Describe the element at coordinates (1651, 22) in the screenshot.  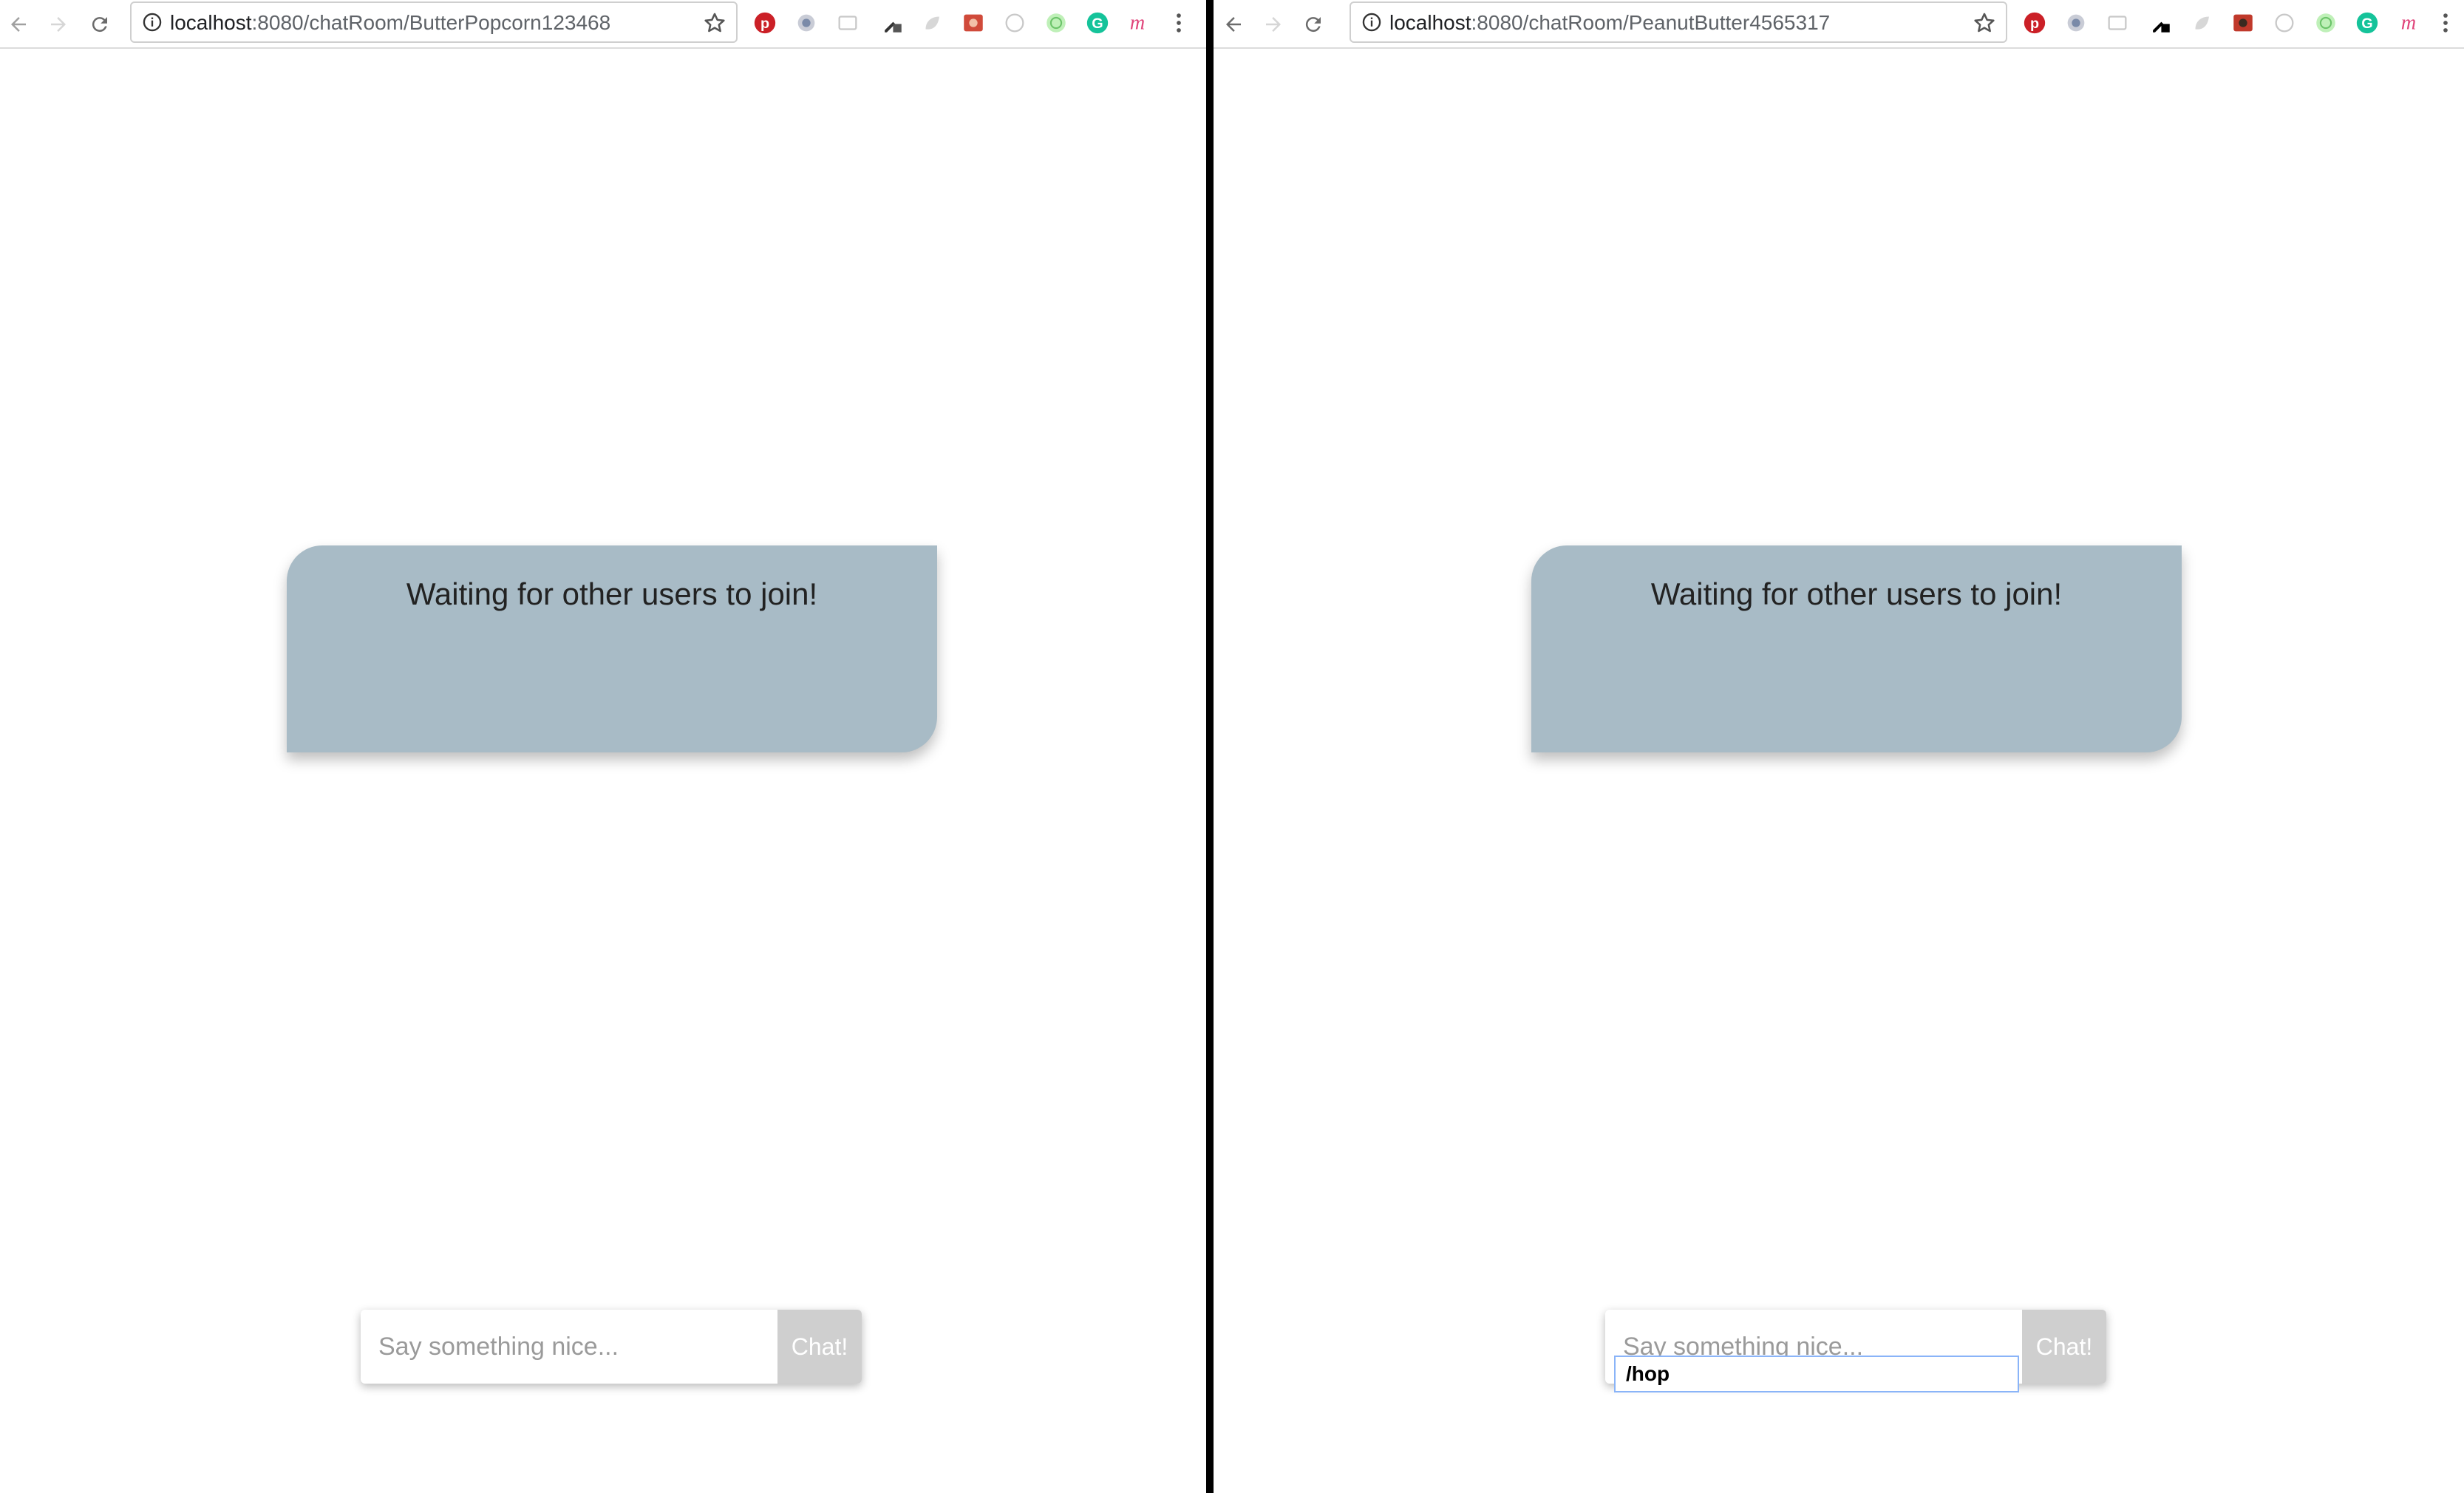
I see `url-path: :8080/chatRoom/PeanutButter4565317` at that location.